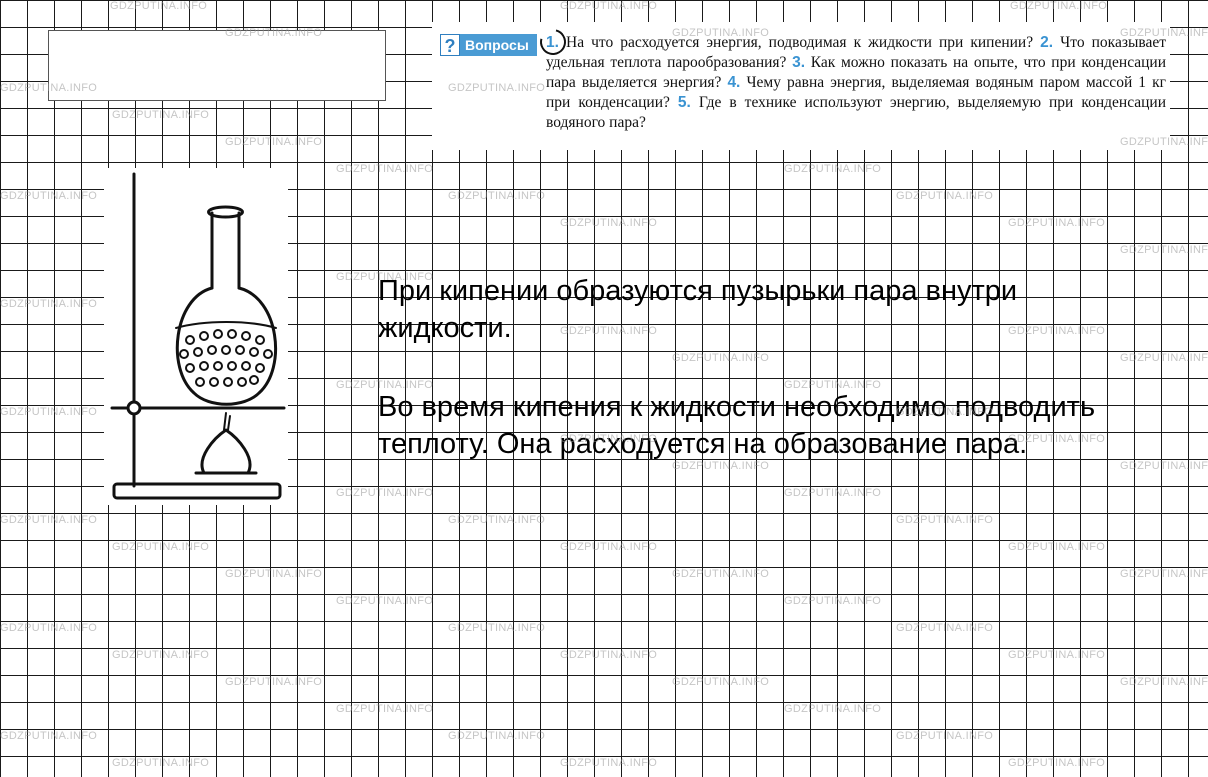 Image resolution: width=1208 pixels, height=777 pixels. I want to click on question-4-number: 4., so click(734, 82).